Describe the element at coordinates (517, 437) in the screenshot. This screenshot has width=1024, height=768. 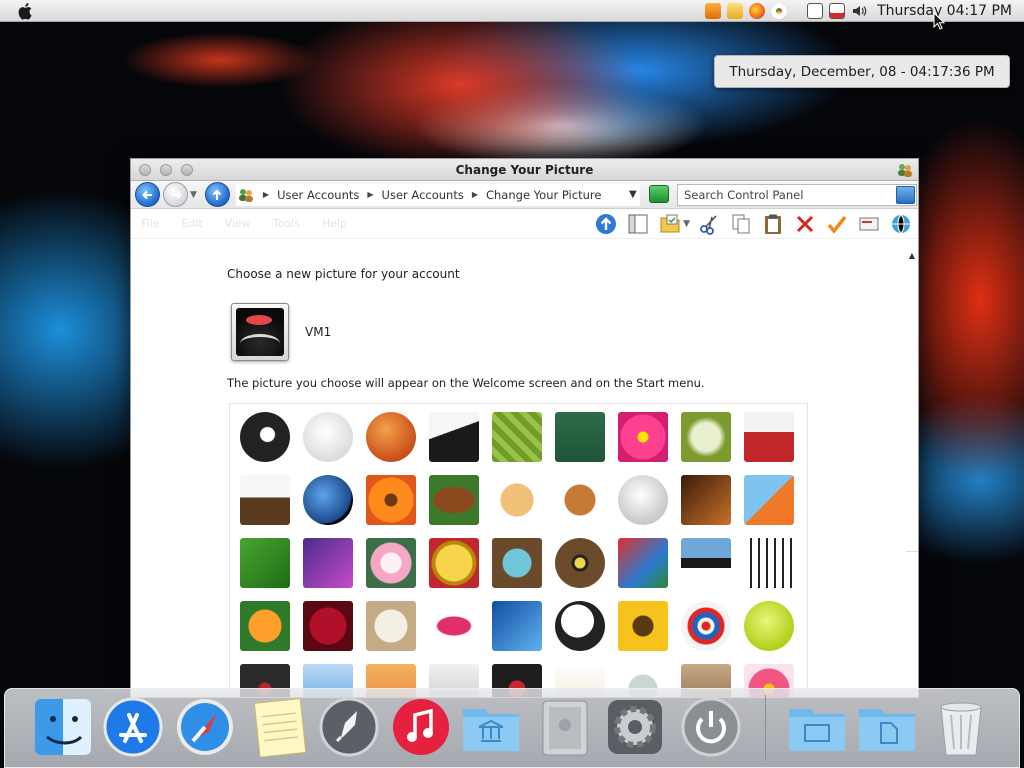
I see `picture-option-cactus` at that location.